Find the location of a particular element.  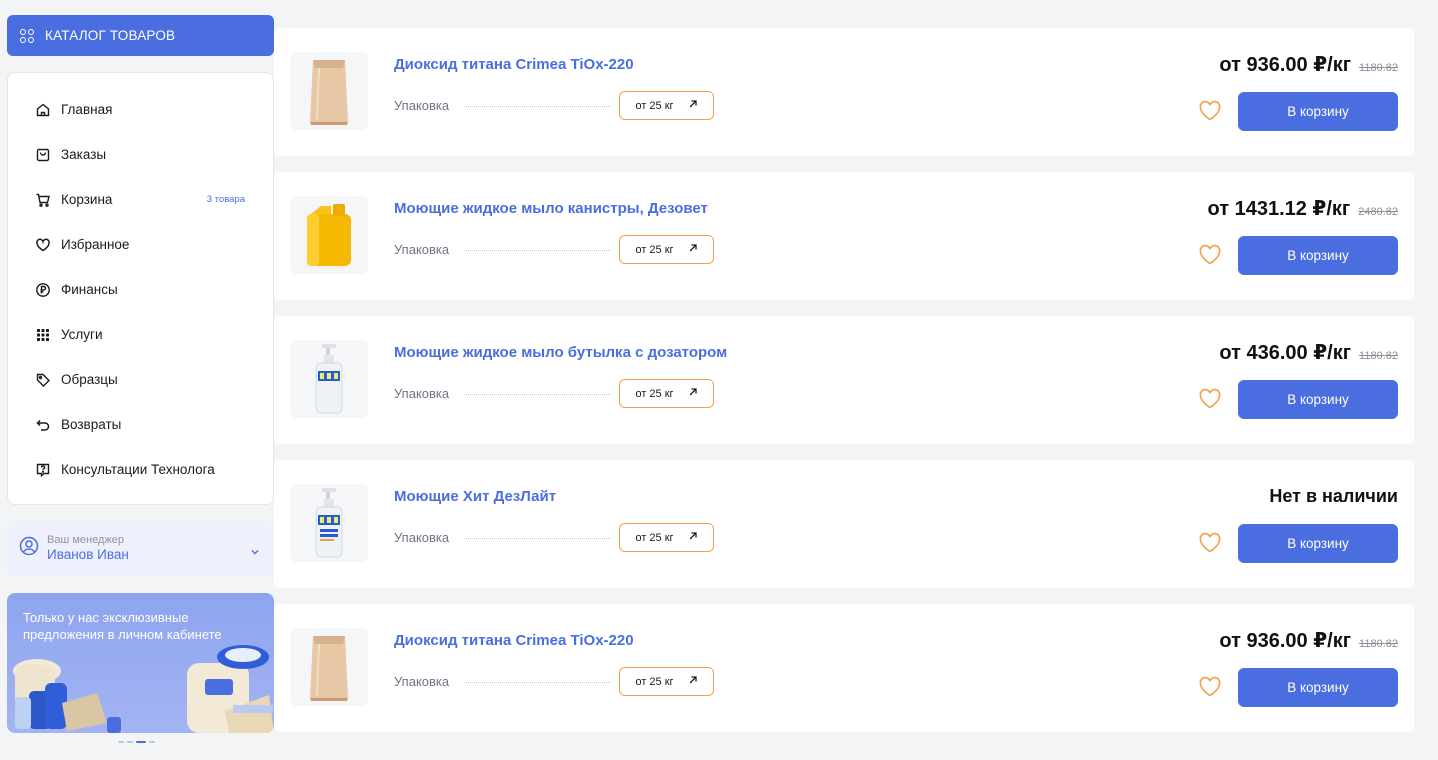

promo-products-illustration is located at coordinates (143, 689).